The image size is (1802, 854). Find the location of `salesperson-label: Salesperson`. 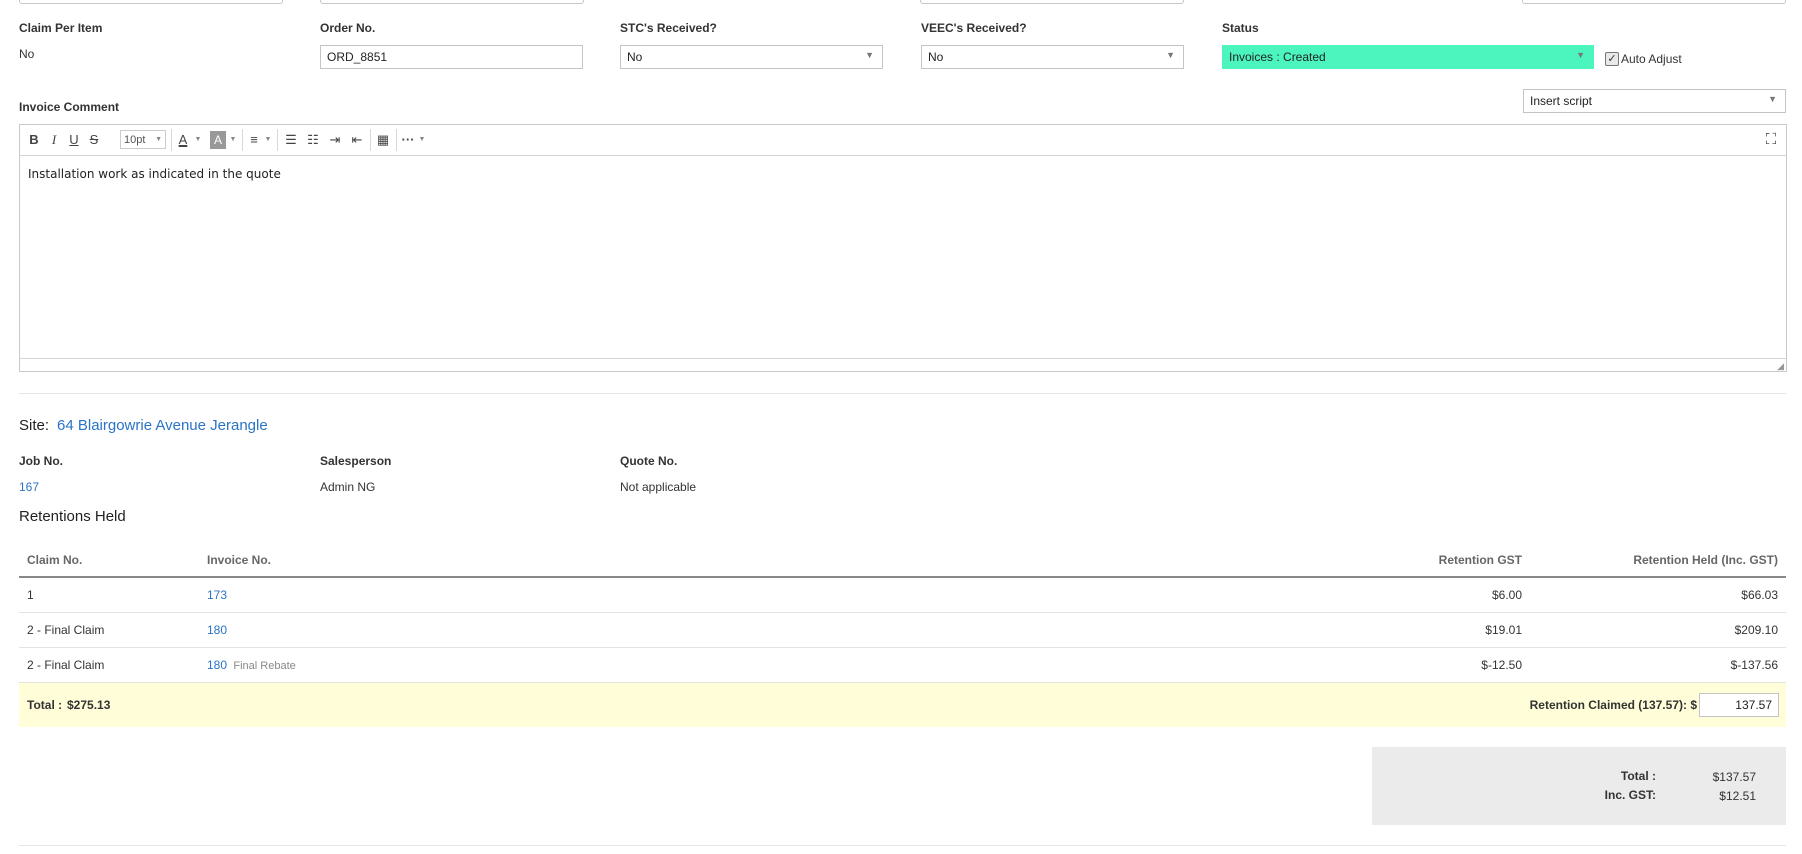

salesperson-label: Salesperson is located at coordinates (356, 461).